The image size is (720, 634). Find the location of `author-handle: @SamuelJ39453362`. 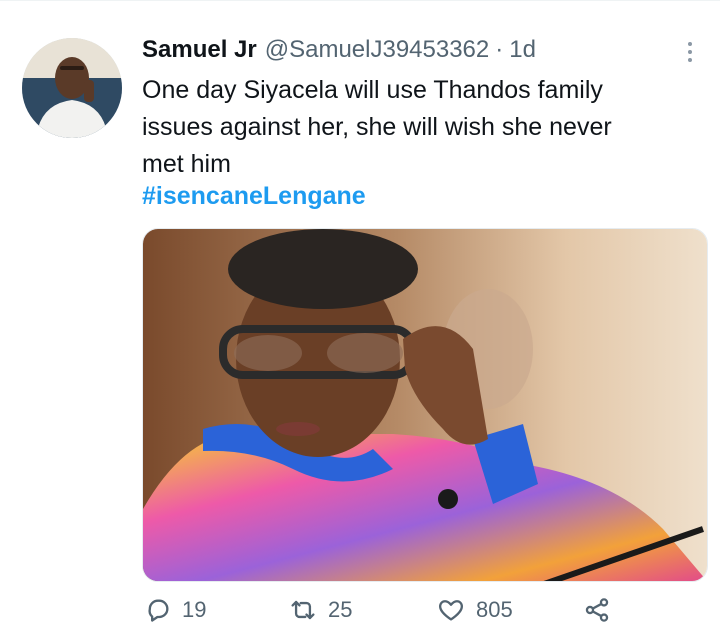

author-handle: @SamuelJ39453362 is located at coordinates (377, 50).